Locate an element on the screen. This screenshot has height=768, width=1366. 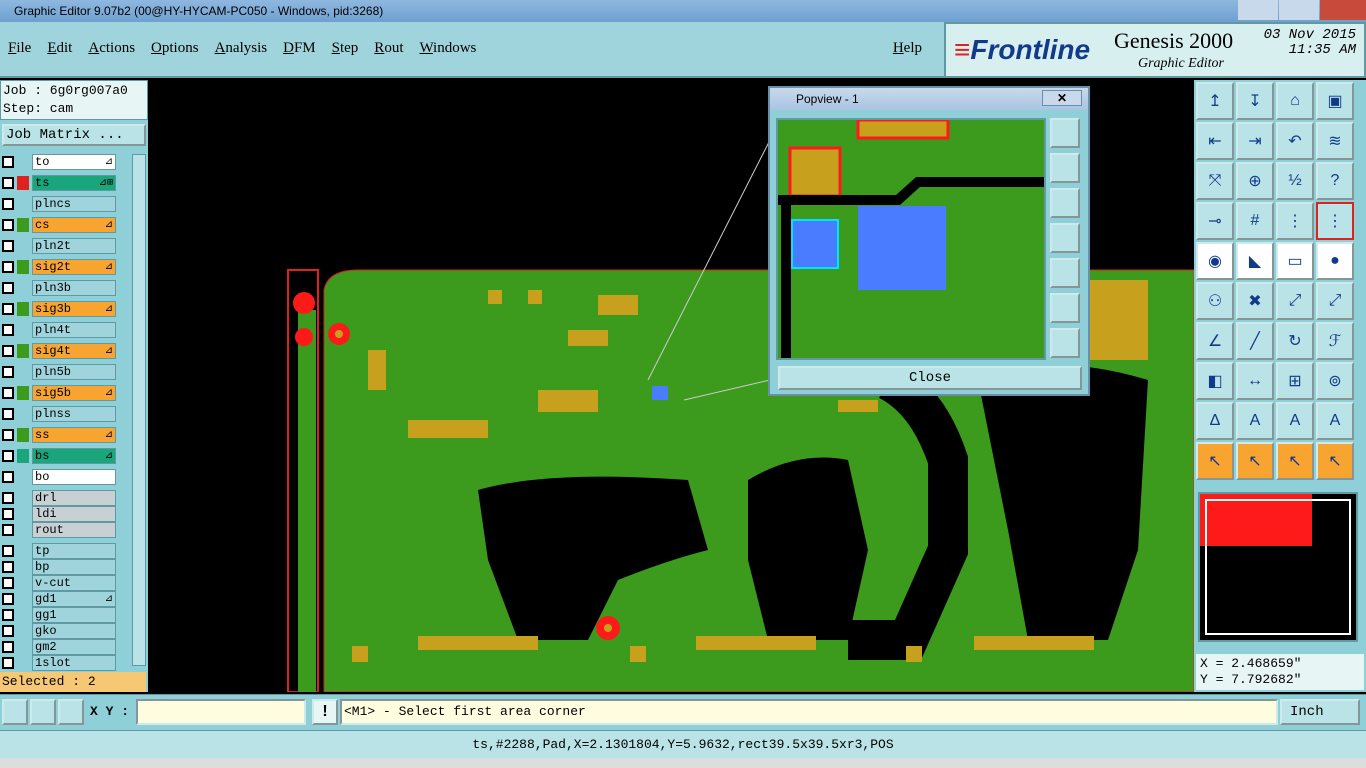
layer-row: gd1 ⊿ is located at coordinates (66, 599).